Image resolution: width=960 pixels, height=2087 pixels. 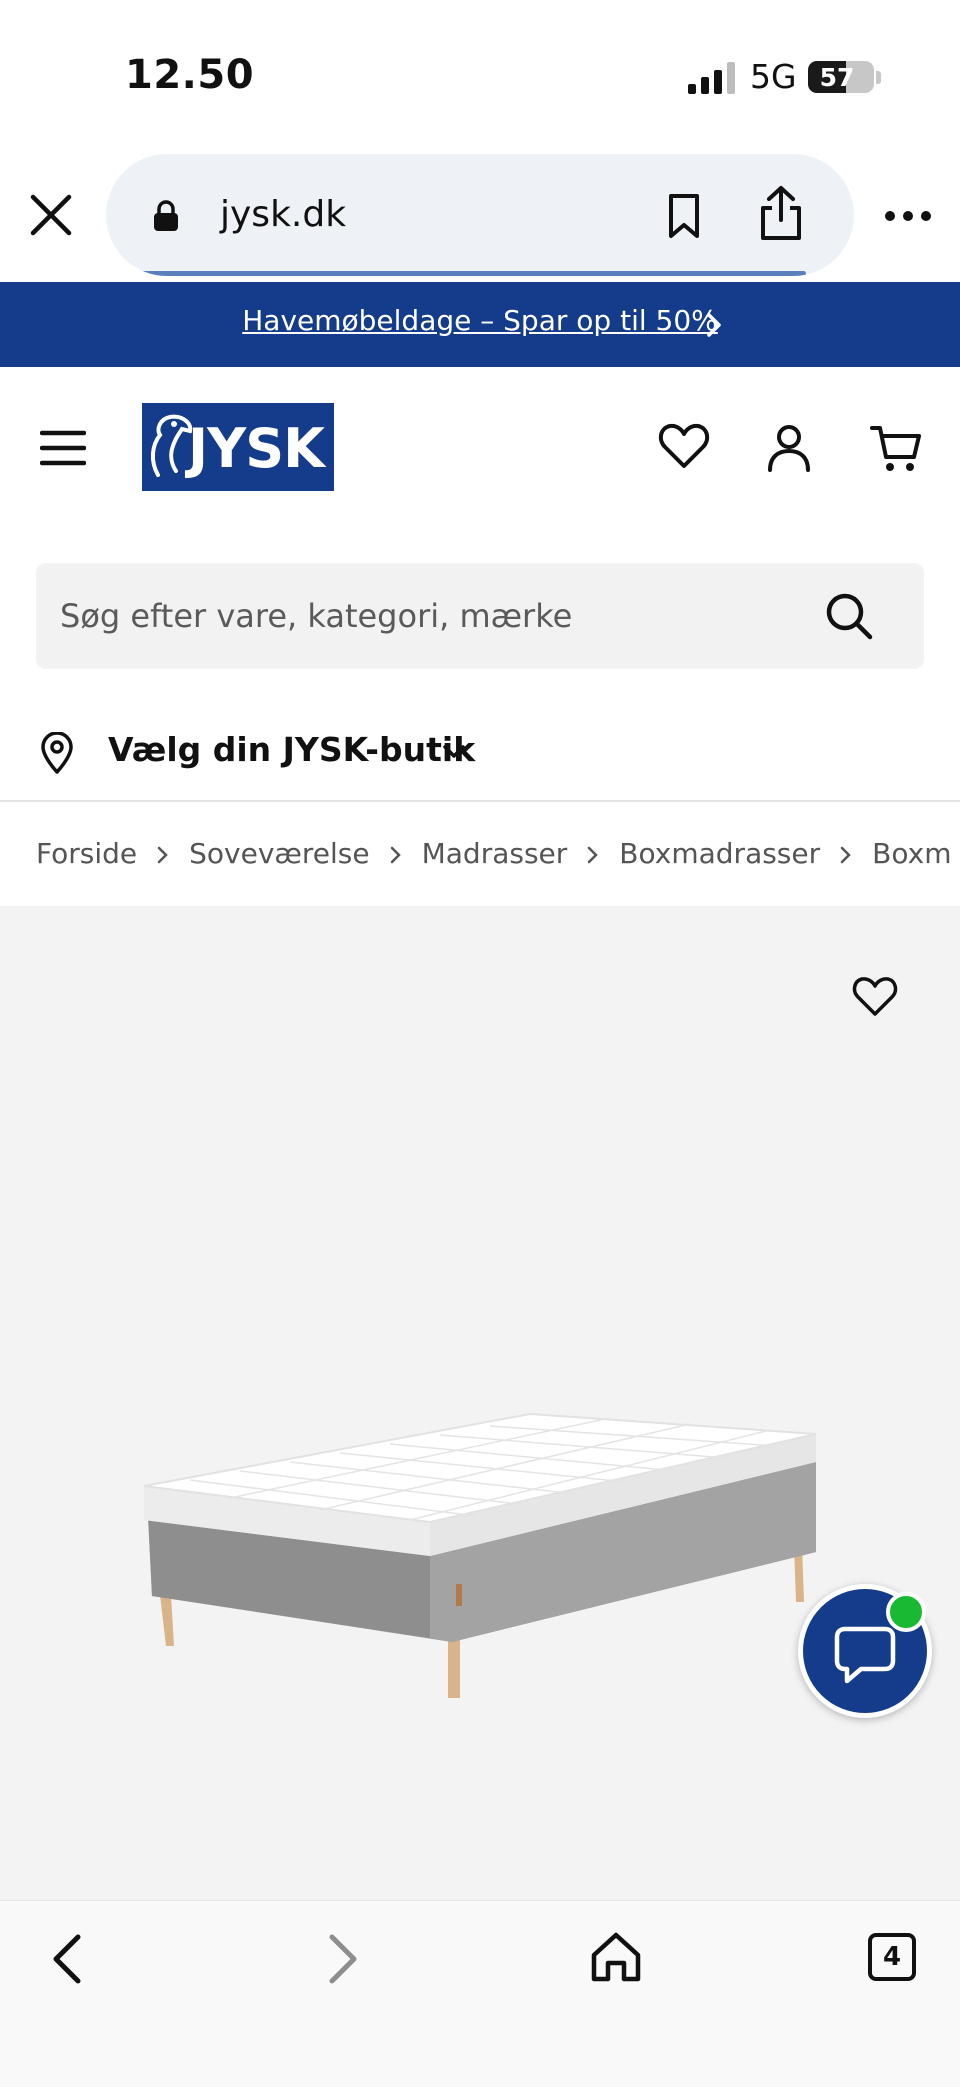 I want to click on url-text: jysk.dk, so click(x=283, y=214).